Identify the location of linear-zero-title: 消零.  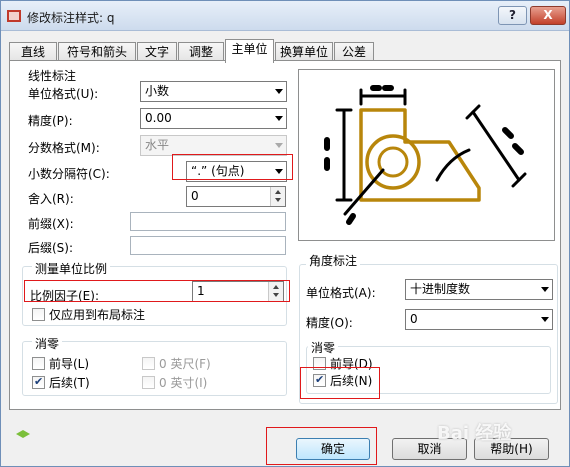
(47, 343).